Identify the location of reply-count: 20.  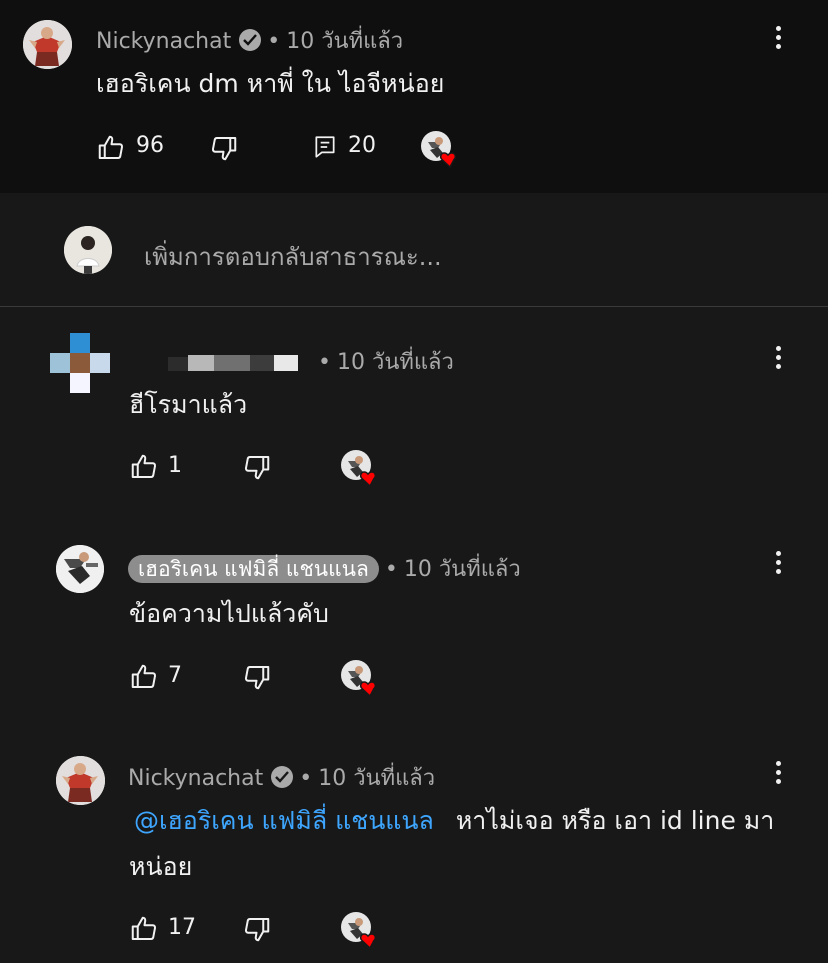
(362, 145).